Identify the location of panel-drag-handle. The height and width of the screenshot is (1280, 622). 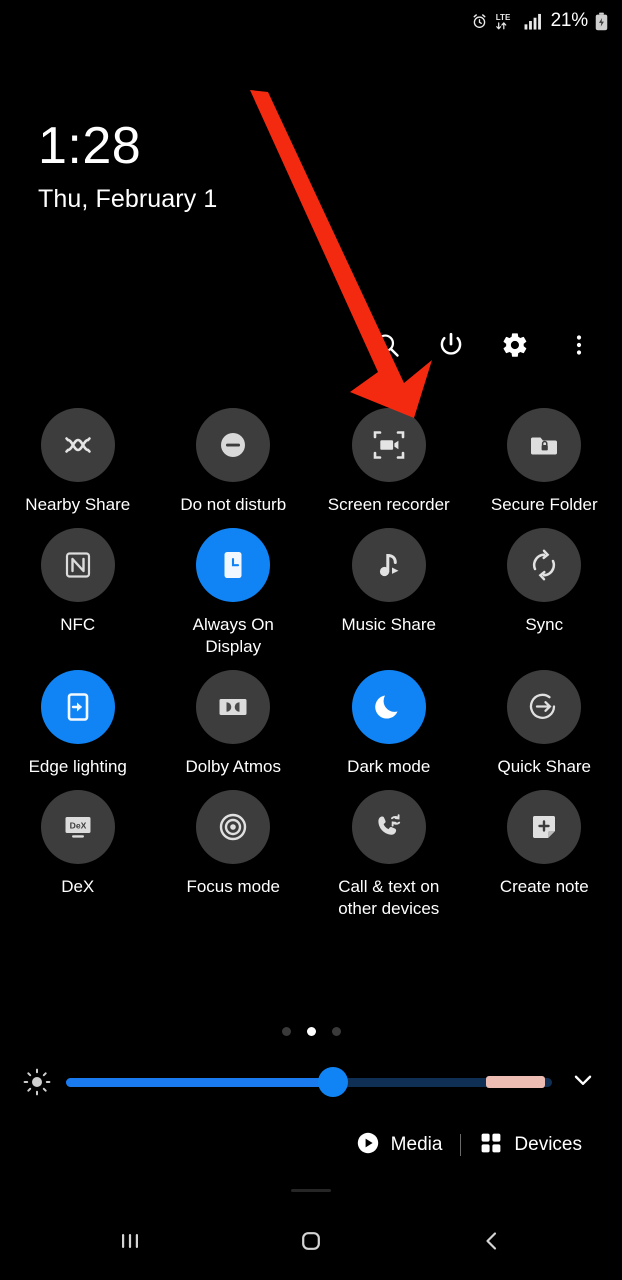
(311, 1190).